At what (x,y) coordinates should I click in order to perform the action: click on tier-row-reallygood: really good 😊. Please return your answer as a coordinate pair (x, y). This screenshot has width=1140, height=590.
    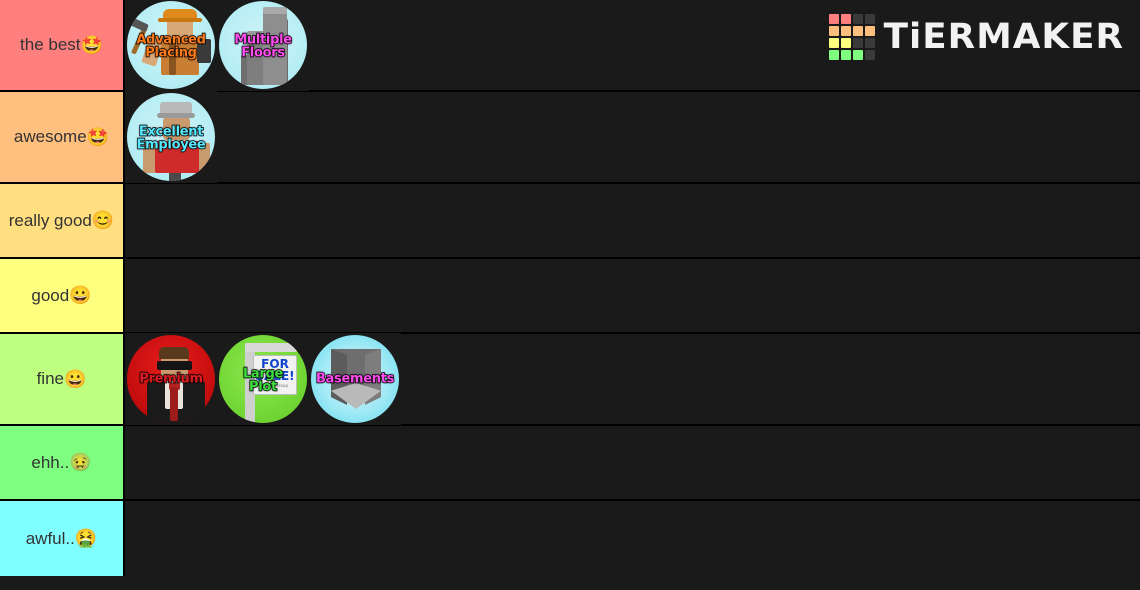
    Looking at the image, I should click on (570, 221).